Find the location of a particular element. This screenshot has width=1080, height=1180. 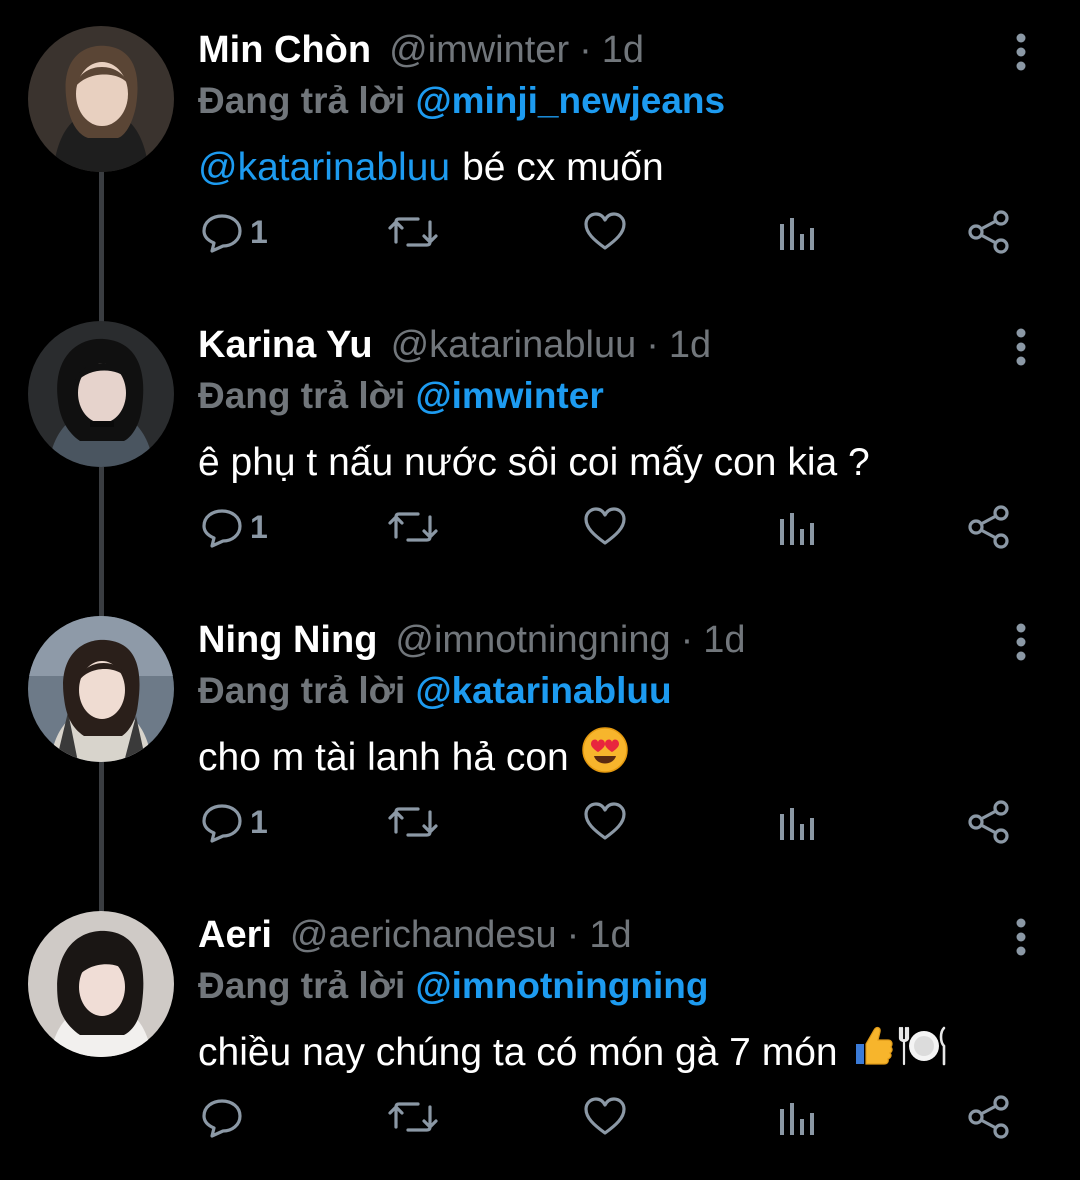

replying-to-mention: @imwinter is located at coordinates (510, 395).